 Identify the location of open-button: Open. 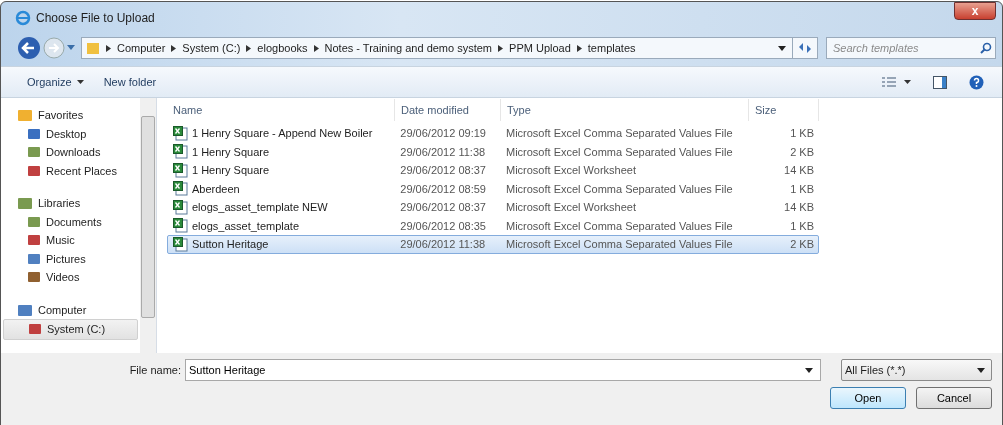
(868, 398).